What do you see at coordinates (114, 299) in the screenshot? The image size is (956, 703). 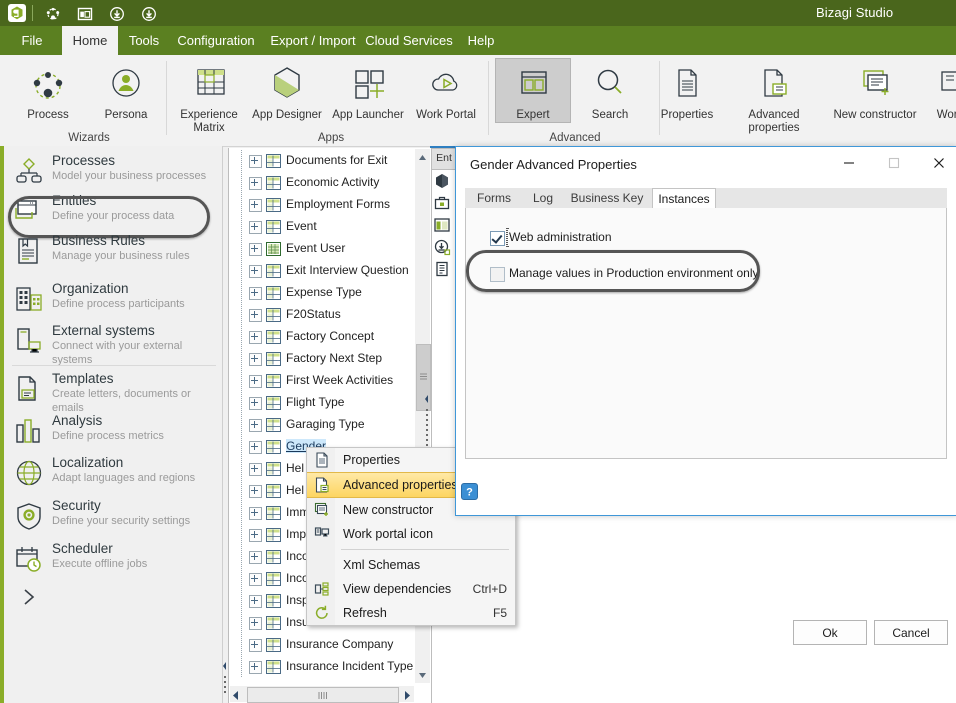 I see `sidebar-item-organization: Organization Define process participants` at bounding box center [114, 299].